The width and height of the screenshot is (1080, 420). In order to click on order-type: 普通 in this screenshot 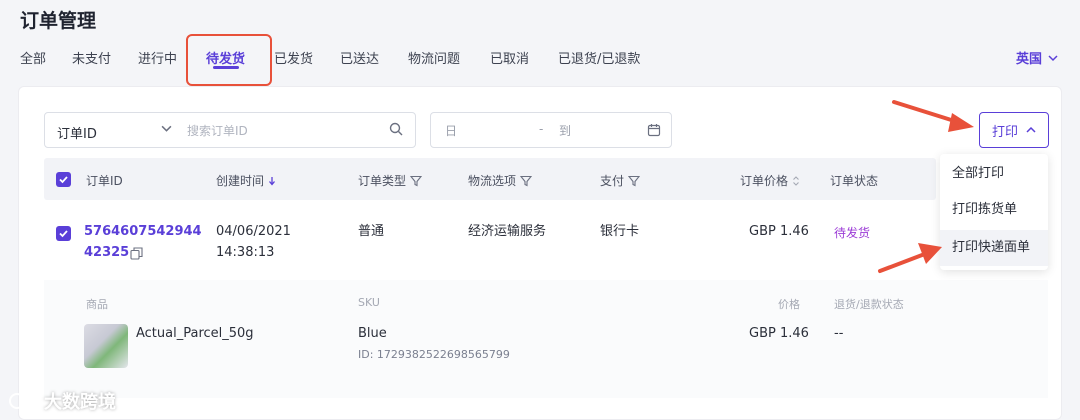, I will do `click(371, 231)`.